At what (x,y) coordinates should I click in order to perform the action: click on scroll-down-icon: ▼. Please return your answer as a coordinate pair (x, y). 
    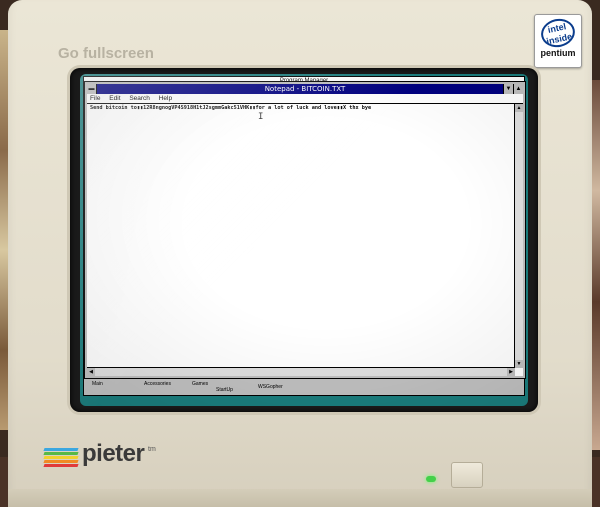
    Looking at the image, I should click on (519, 364).